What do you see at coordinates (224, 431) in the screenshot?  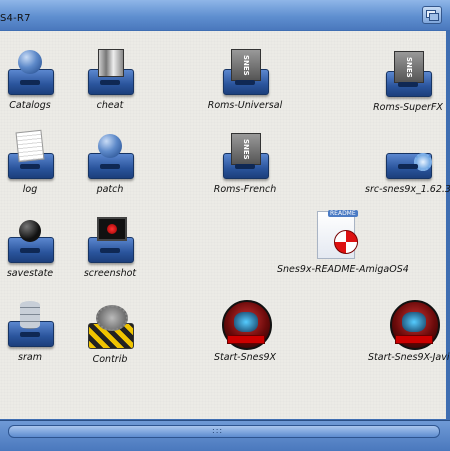 I see `horizontal-scrollbar: :::` at bounding box center [224, 431].